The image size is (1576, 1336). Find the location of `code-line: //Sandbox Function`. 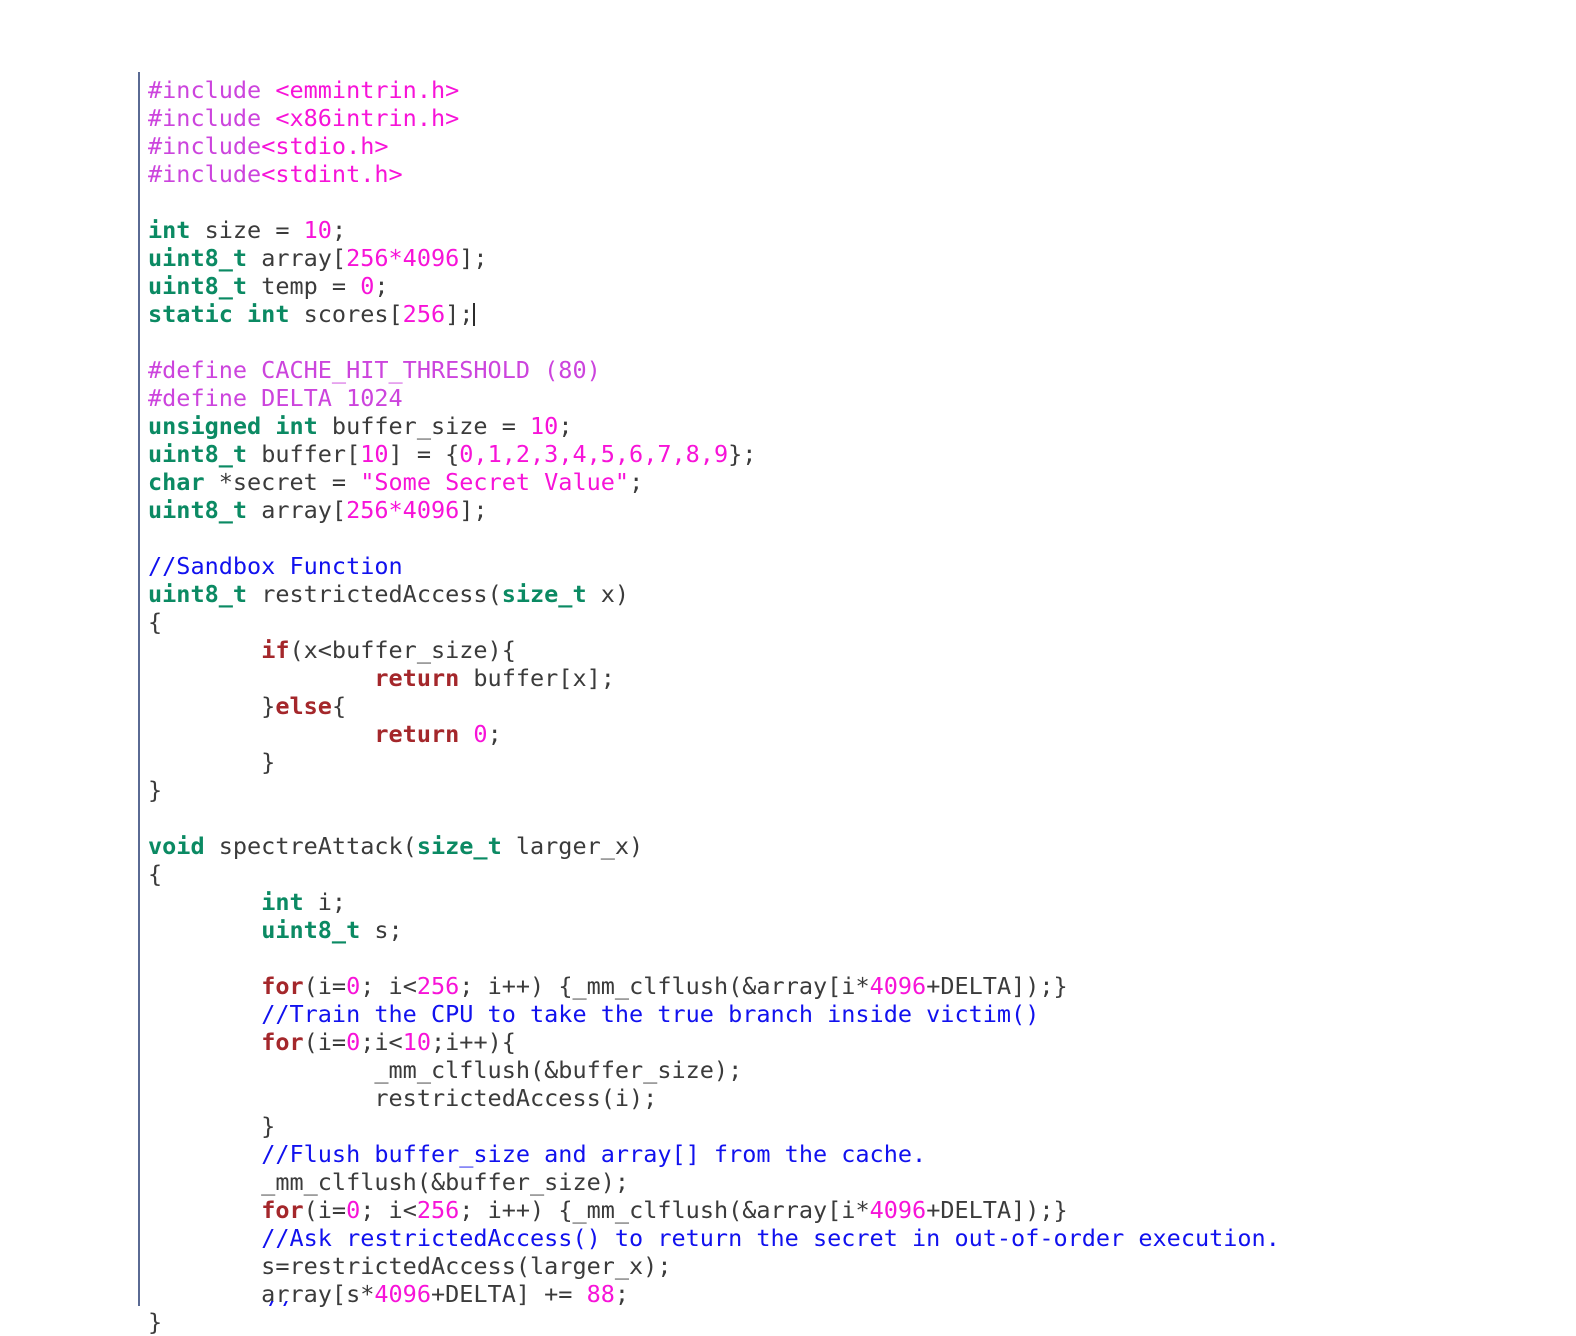

code-line: //Sandbox Function is located at coordinates (858, 566).